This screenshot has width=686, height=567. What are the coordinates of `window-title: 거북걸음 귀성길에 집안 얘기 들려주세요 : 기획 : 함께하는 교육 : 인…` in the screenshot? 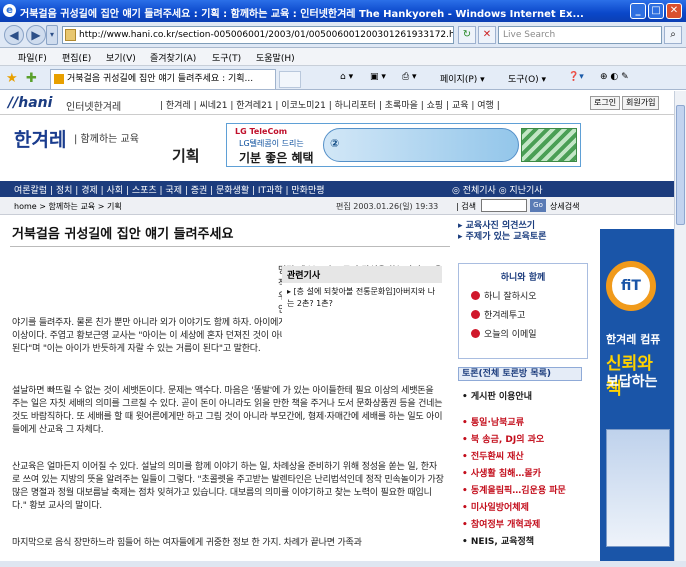 It's located at (302, 14).